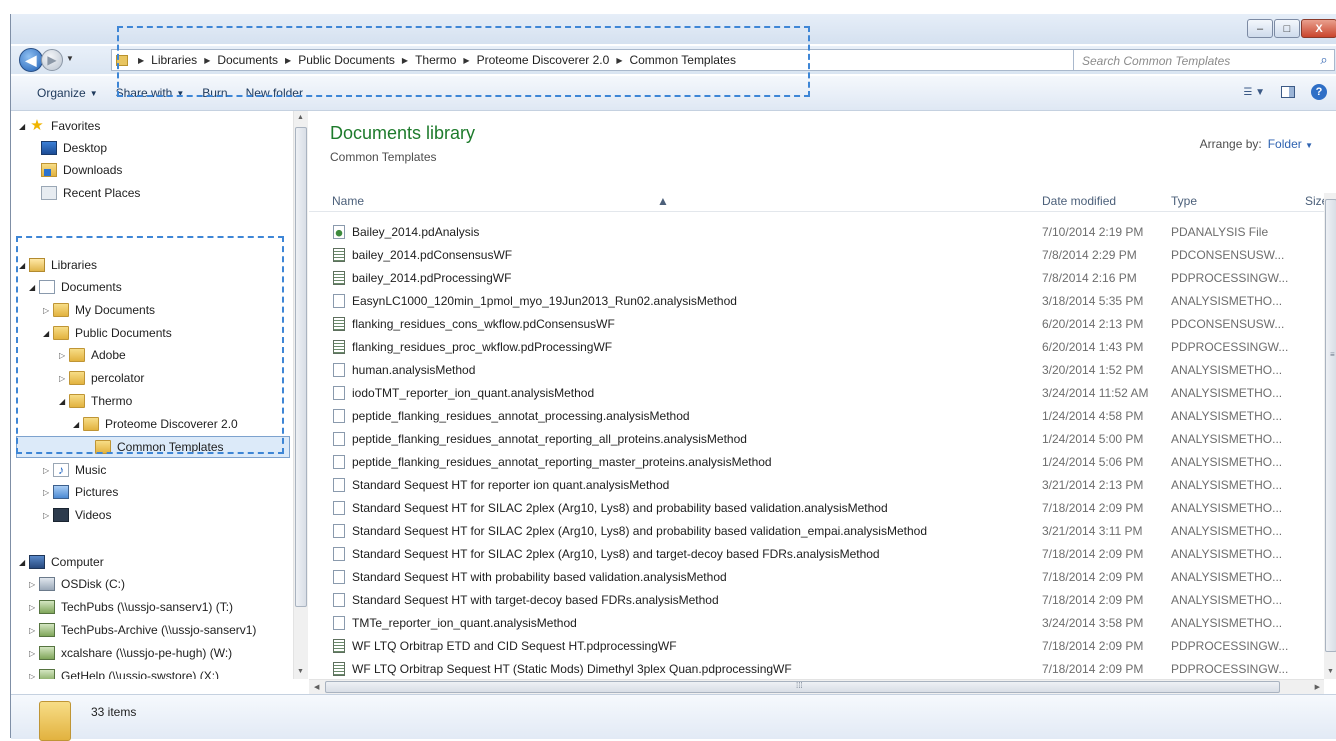  I want to click on nav-common-templates: Common Templates, so click(153, 447).